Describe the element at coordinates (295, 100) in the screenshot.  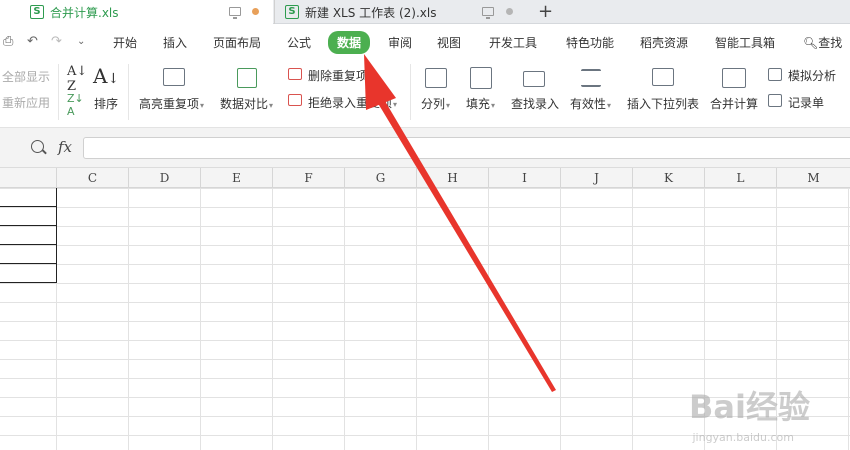
I see `reject-duplicates-icon` at that location.